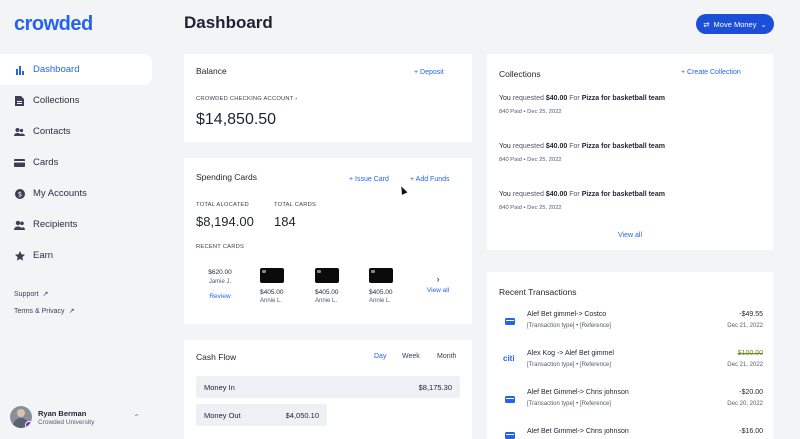  I want to click on deposit-button: + Deposit, so click(429, 72).